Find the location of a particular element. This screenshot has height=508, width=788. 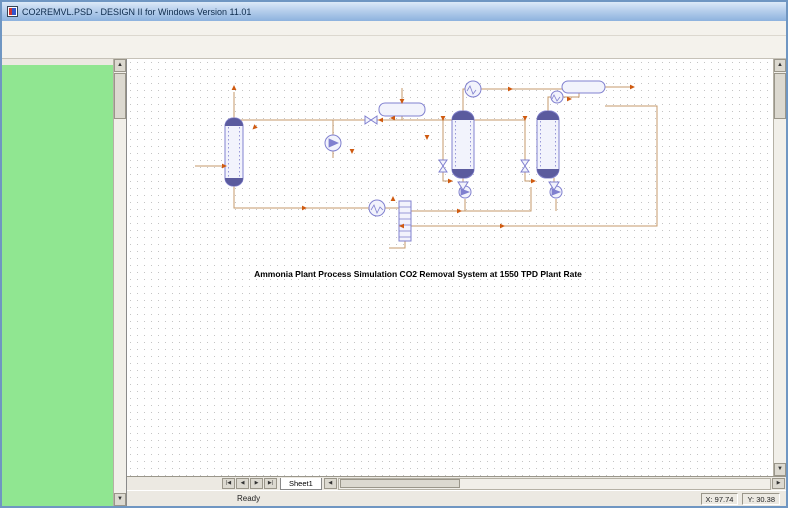

tab-last-icon: ▶| is located at coordinates (270, 483).